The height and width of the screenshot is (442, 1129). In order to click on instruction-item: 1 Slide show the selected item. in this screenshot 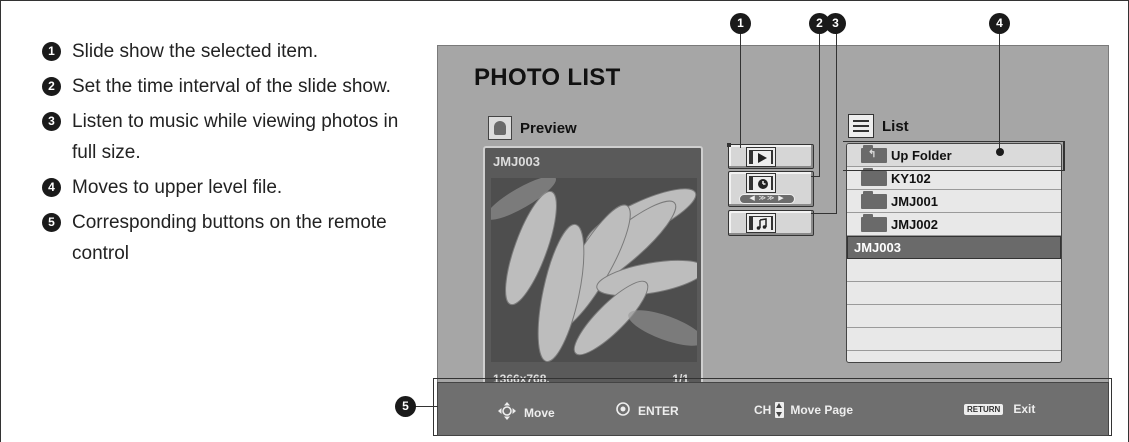, I will do `click(222, 51)`.